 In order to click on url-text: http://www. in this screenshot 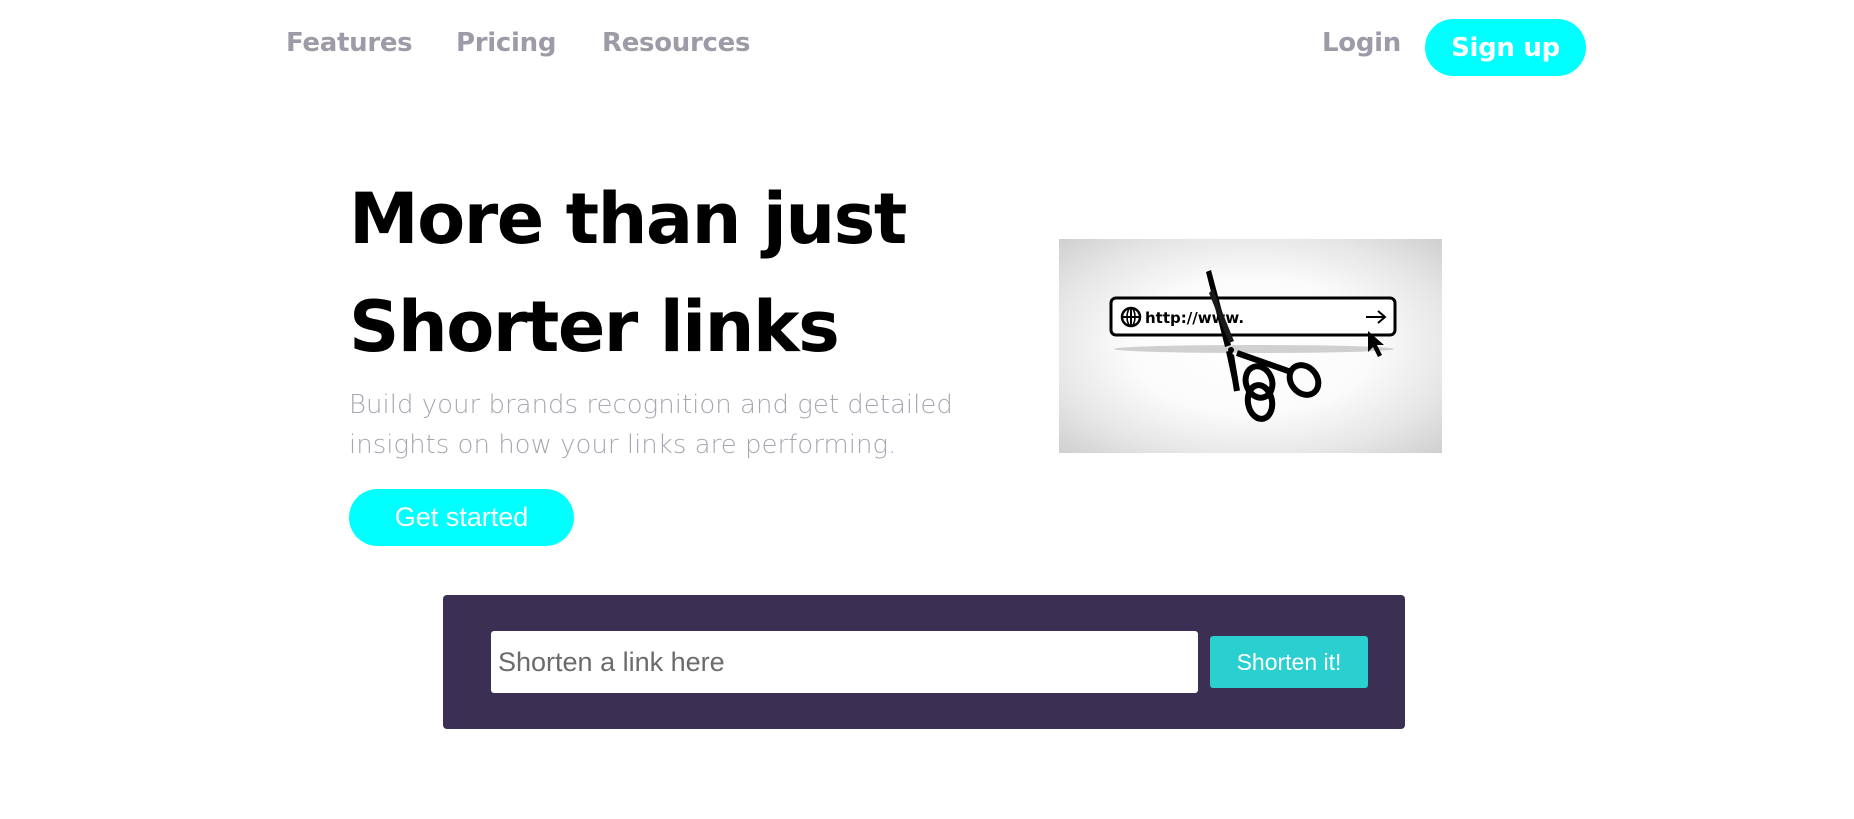, I will do `click(1194, 318)`.